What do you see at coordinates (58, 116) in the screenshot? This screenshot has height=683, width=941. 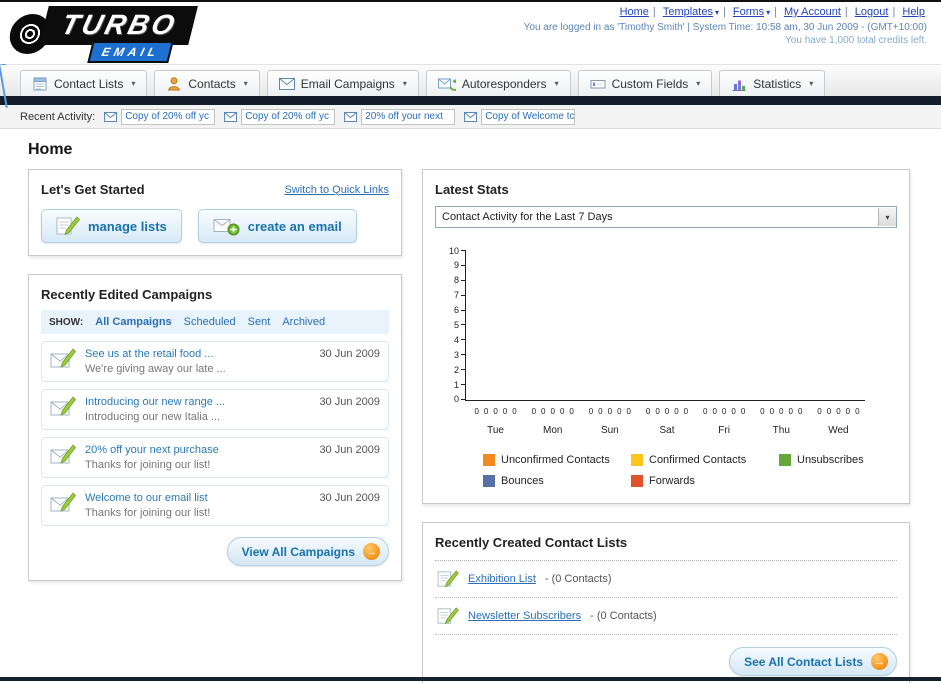 I see `recent-activity-label: Recent Activity:` at bounding box center [58, 116].